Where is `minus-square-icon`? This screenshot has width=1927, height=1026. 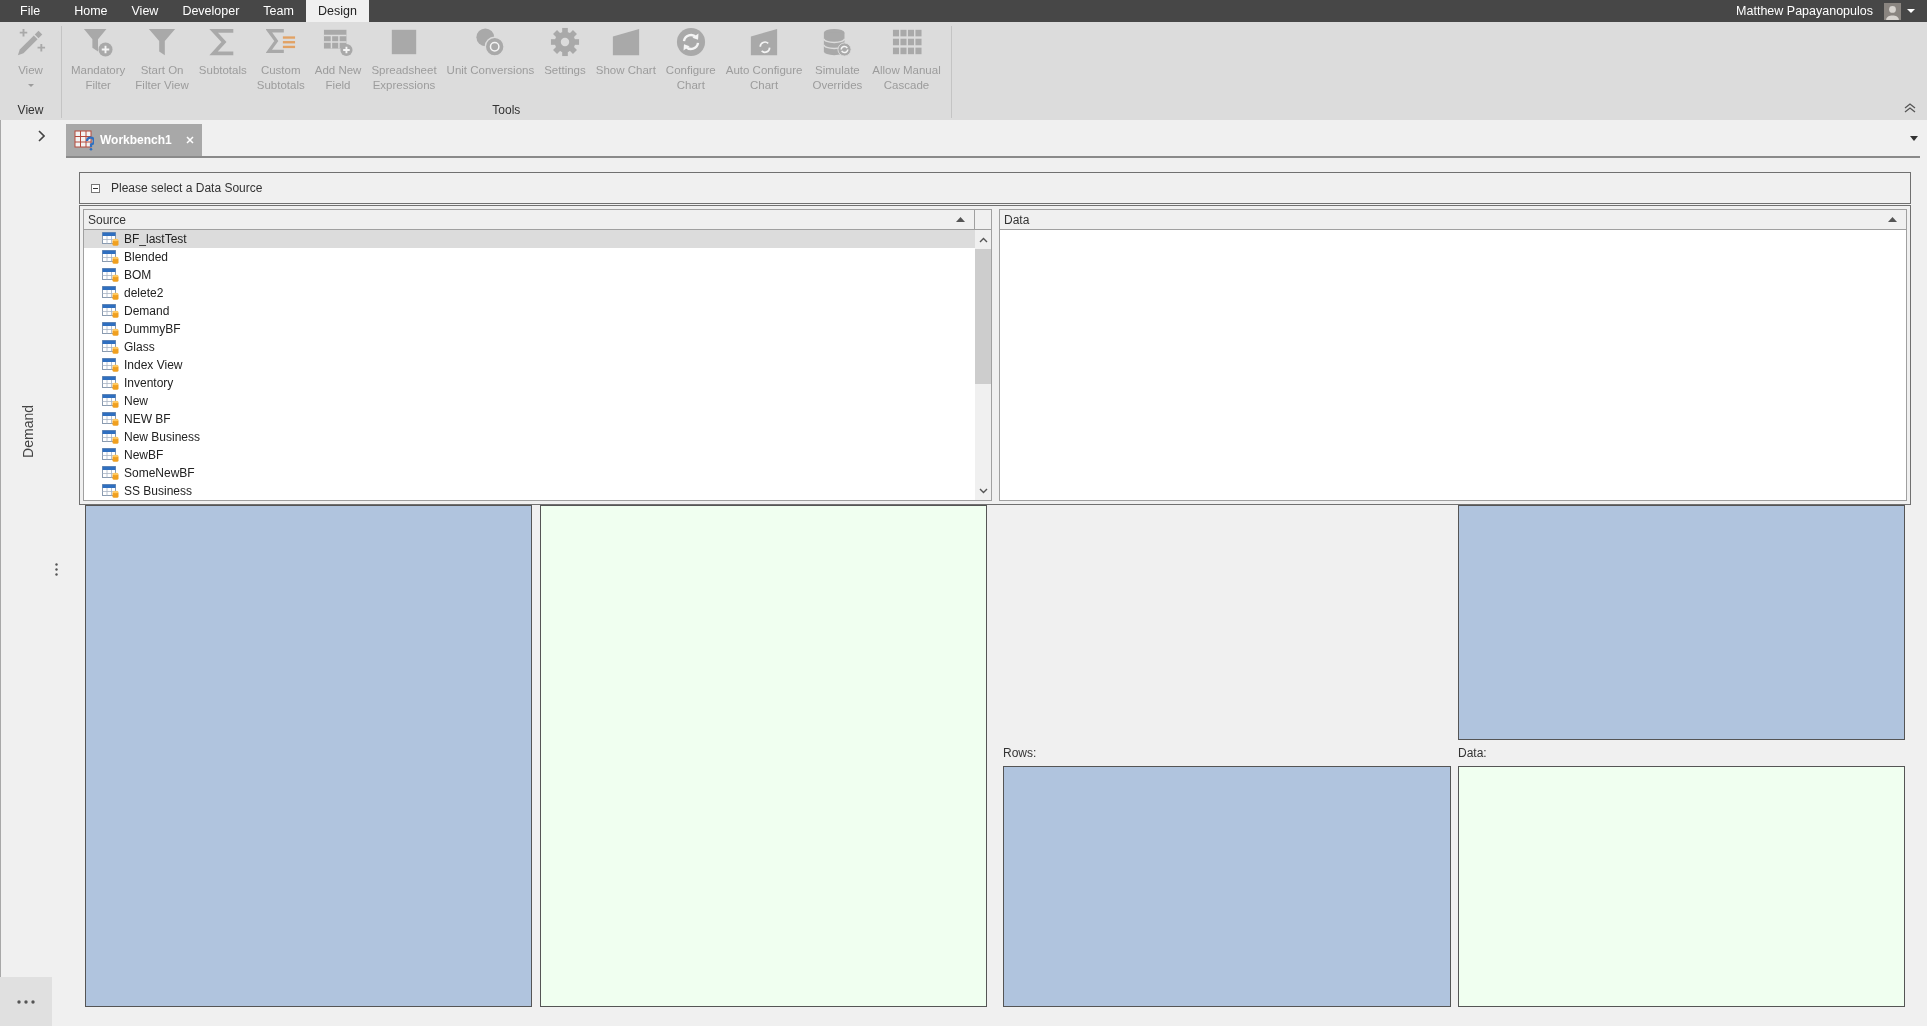 minus-square-icon is located at coordinates (95, 188).